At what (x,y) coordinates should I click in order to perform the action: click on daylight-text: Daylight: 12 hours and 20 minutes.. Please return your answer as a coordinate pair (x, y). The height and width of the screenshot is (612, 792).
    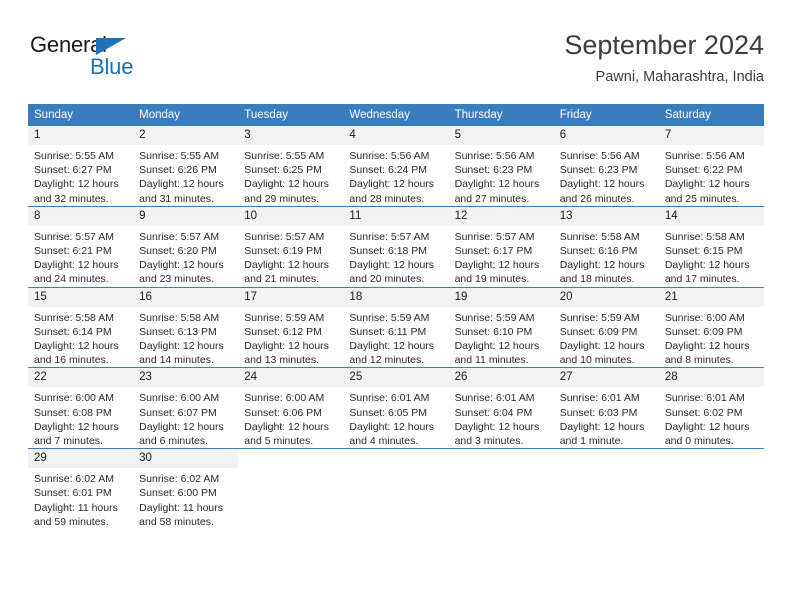
    Looking at the image, I should click on (392, 272).